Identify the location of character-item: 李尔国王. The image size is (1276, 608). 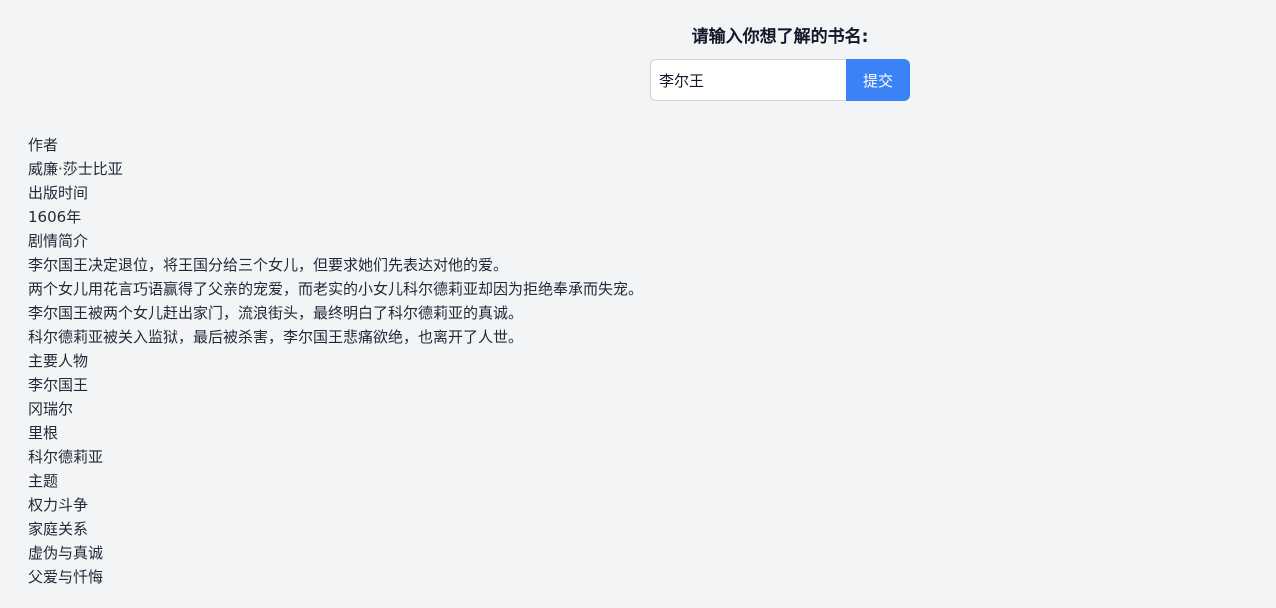
(58, 385).